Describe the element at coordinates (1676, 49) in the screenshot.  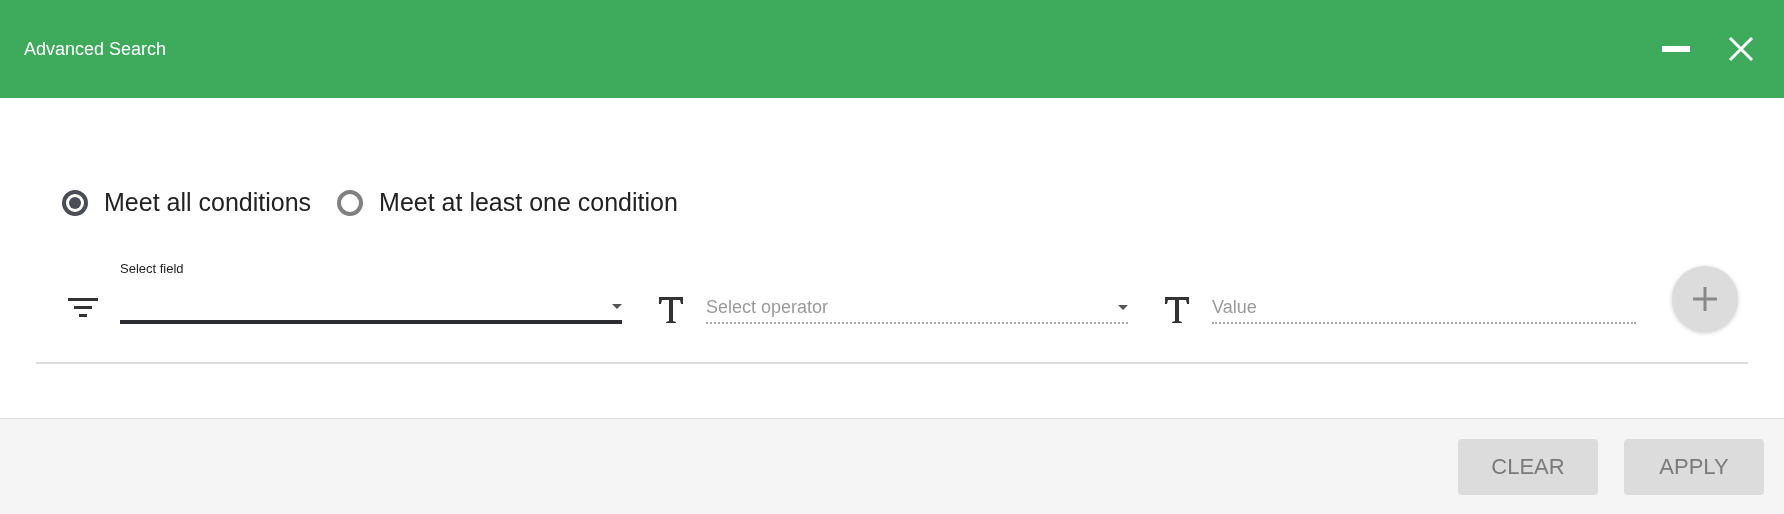
I see `minimize-icon` at that location.